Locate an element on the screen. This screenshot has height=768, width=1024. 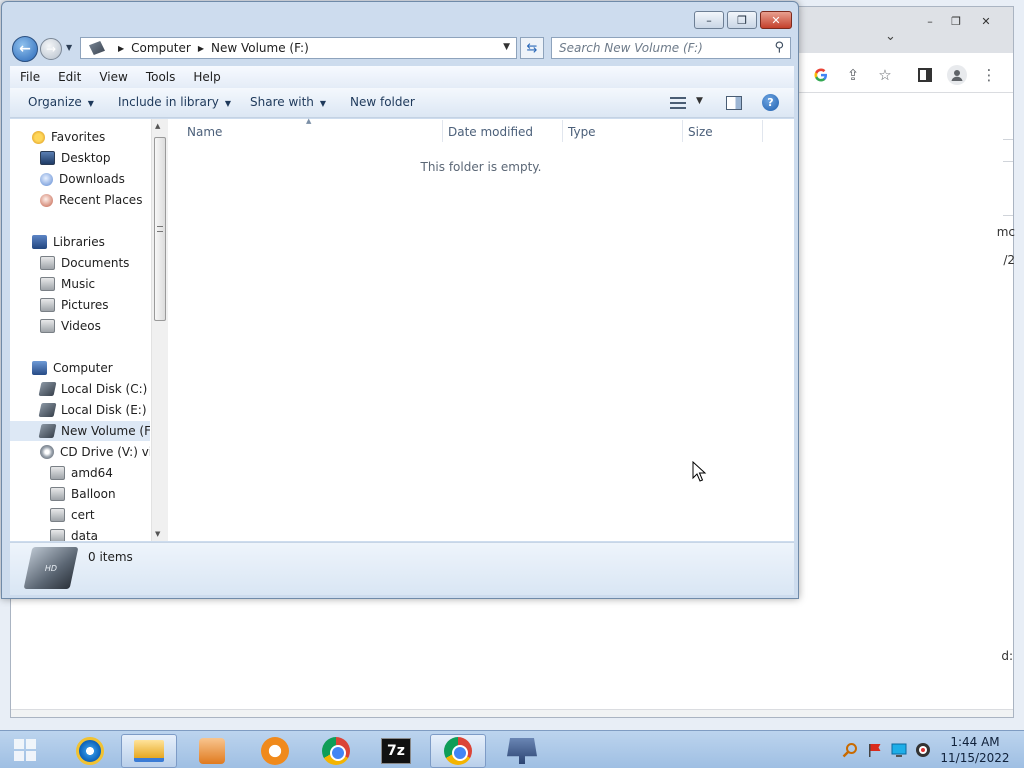
browser-menu-icon: ⋮ is located at coordinates (989, 75).